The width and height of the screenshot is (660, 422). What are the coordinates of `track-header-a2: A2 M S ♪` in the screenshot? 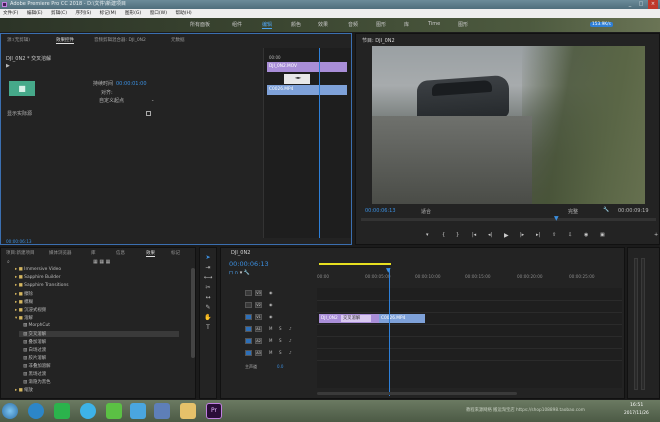 It's located at (276, 342).